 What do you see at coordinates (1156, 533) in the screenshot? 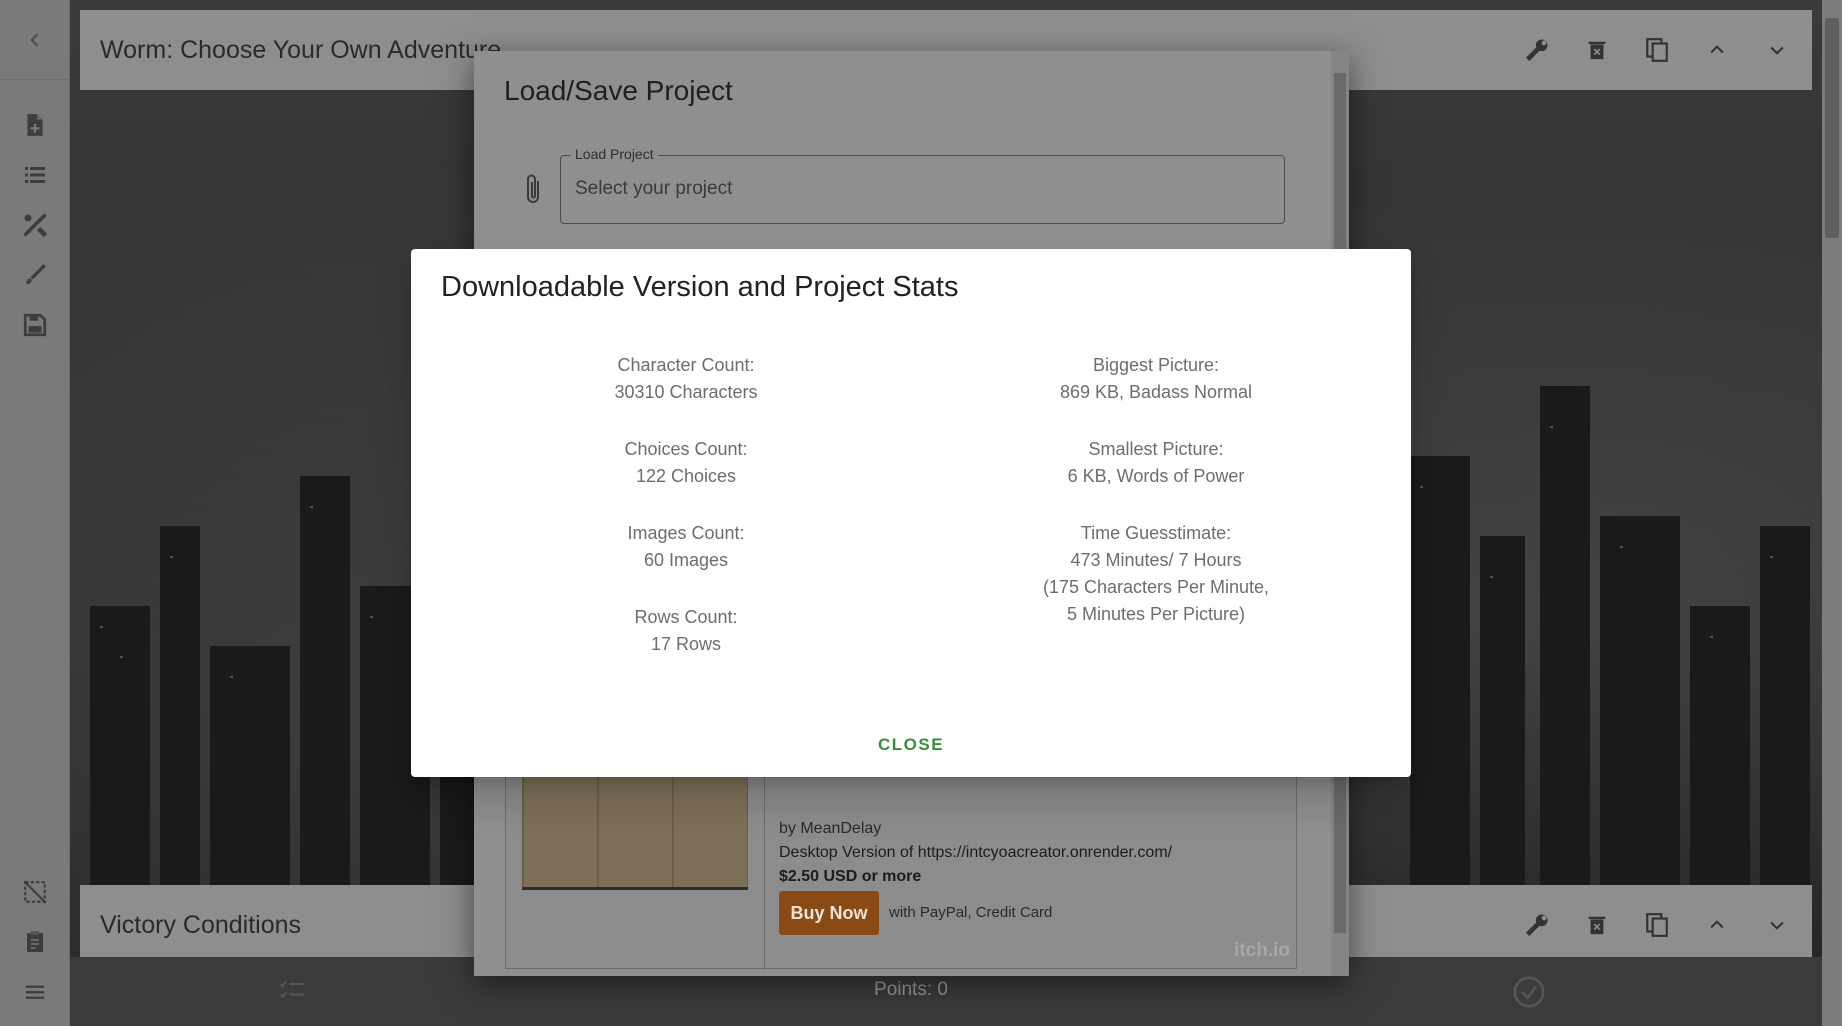
I see `stat-label: Time Guesstimate:` at bounding box center [1156, 533].